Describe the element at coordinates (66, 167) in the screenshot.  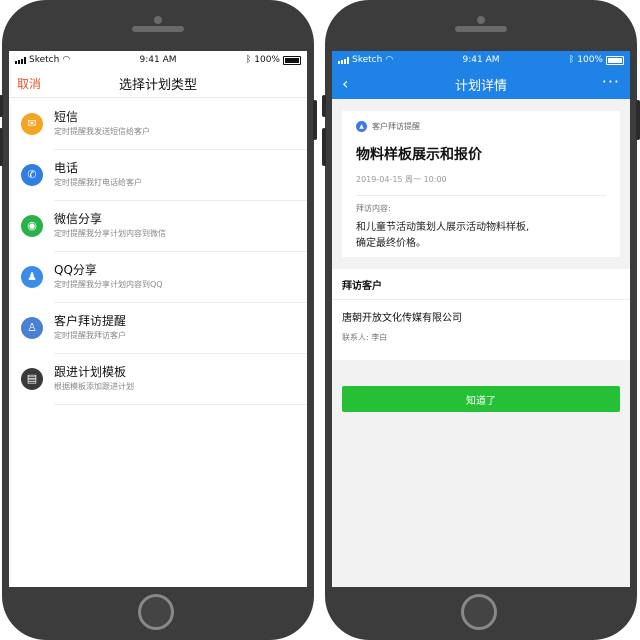
I see `item-title: 电话` at that location.